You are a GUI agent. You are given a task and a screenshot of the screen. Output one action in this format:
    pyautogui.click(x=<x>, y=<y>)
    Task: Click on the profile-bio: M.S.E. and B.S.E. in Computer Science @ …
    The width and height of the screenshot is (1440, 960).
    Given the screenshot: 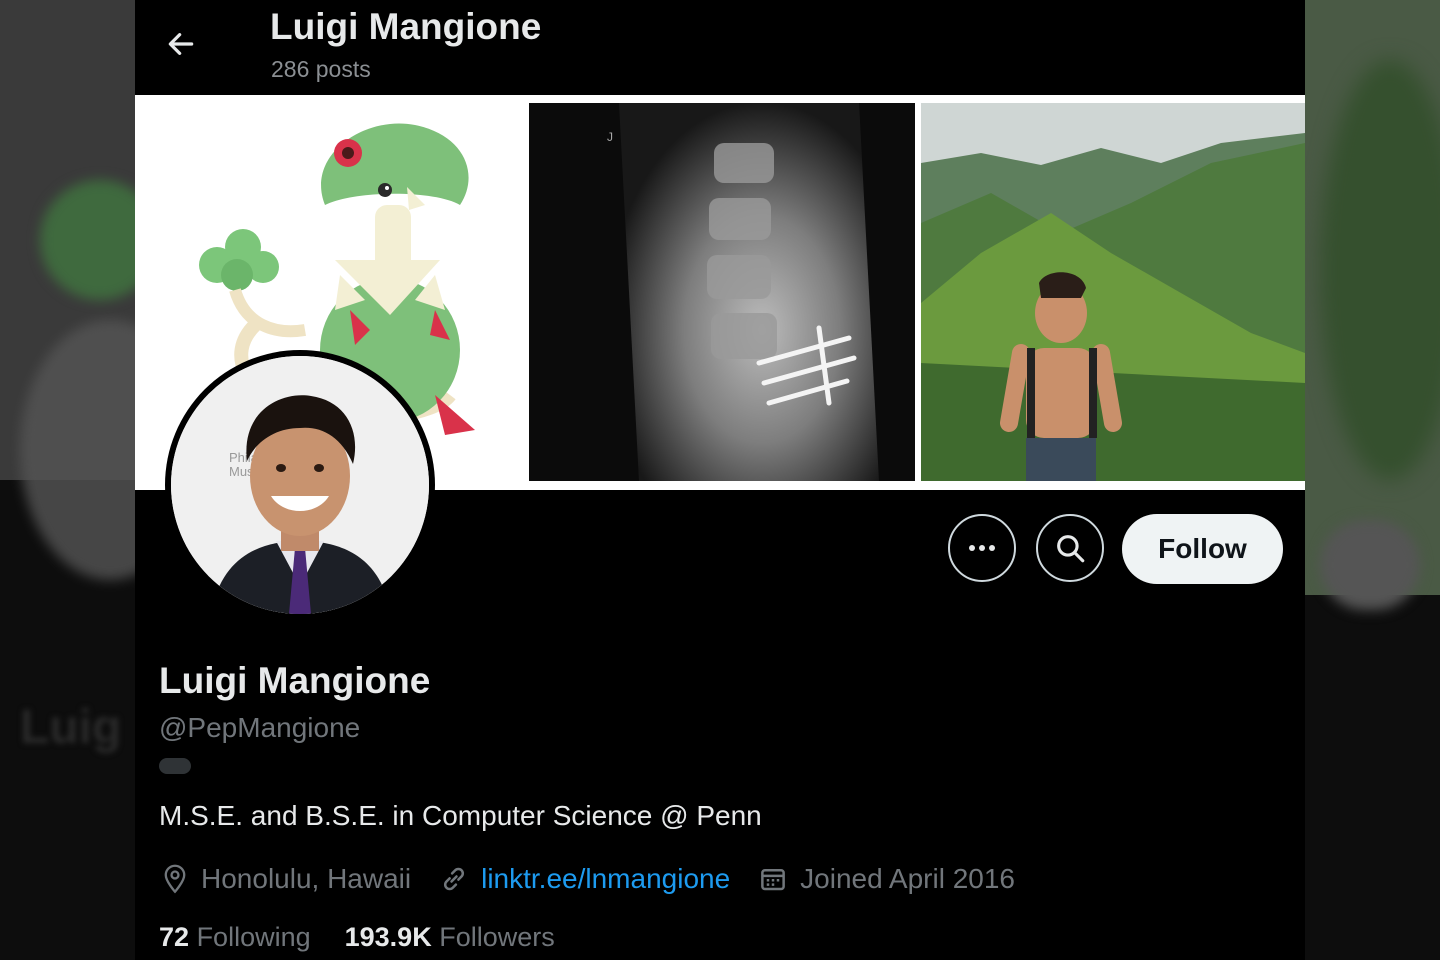 What is the action you would take?
    pyautogui.click(x=460, y=815)
    